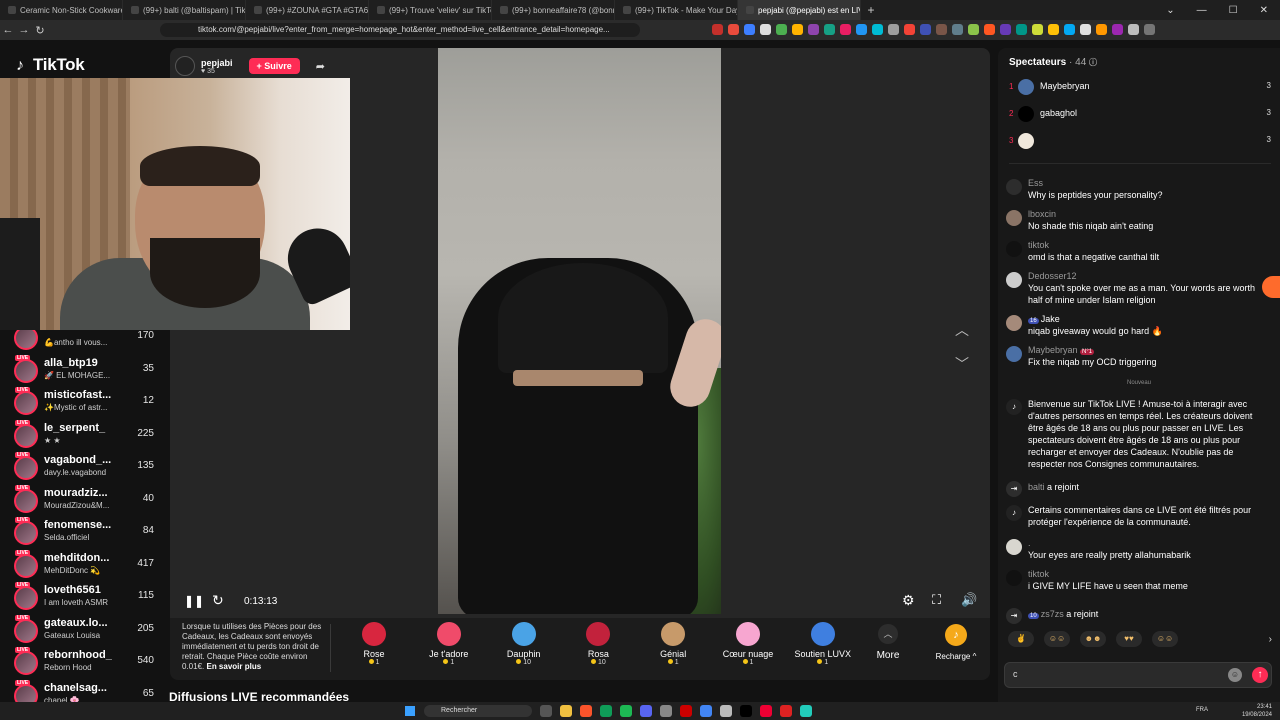  I want to click on gift-item: Rosa 10, so click(598, 644).